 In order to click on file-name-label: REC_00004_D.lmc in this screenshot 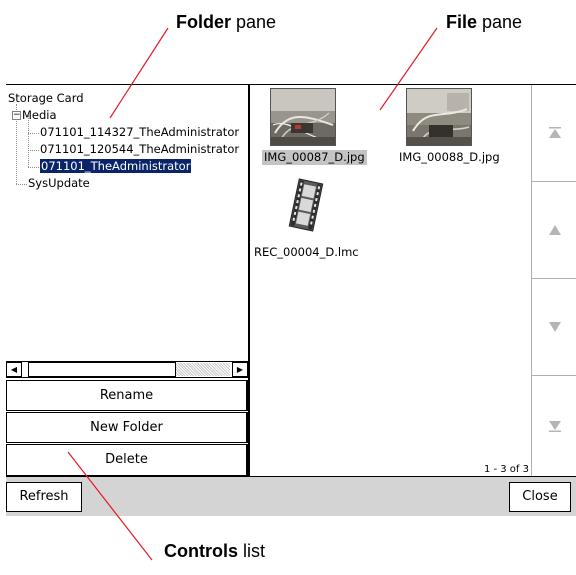, I will do `click(306, 252)`.